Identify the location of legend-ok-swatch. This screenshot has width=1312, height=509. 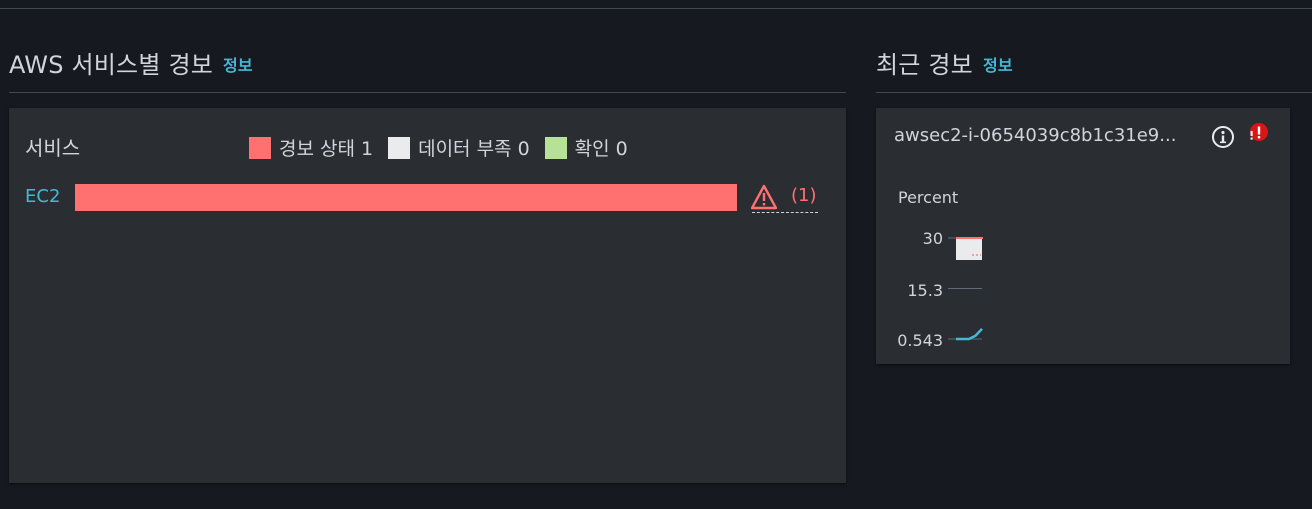
(555, 147).